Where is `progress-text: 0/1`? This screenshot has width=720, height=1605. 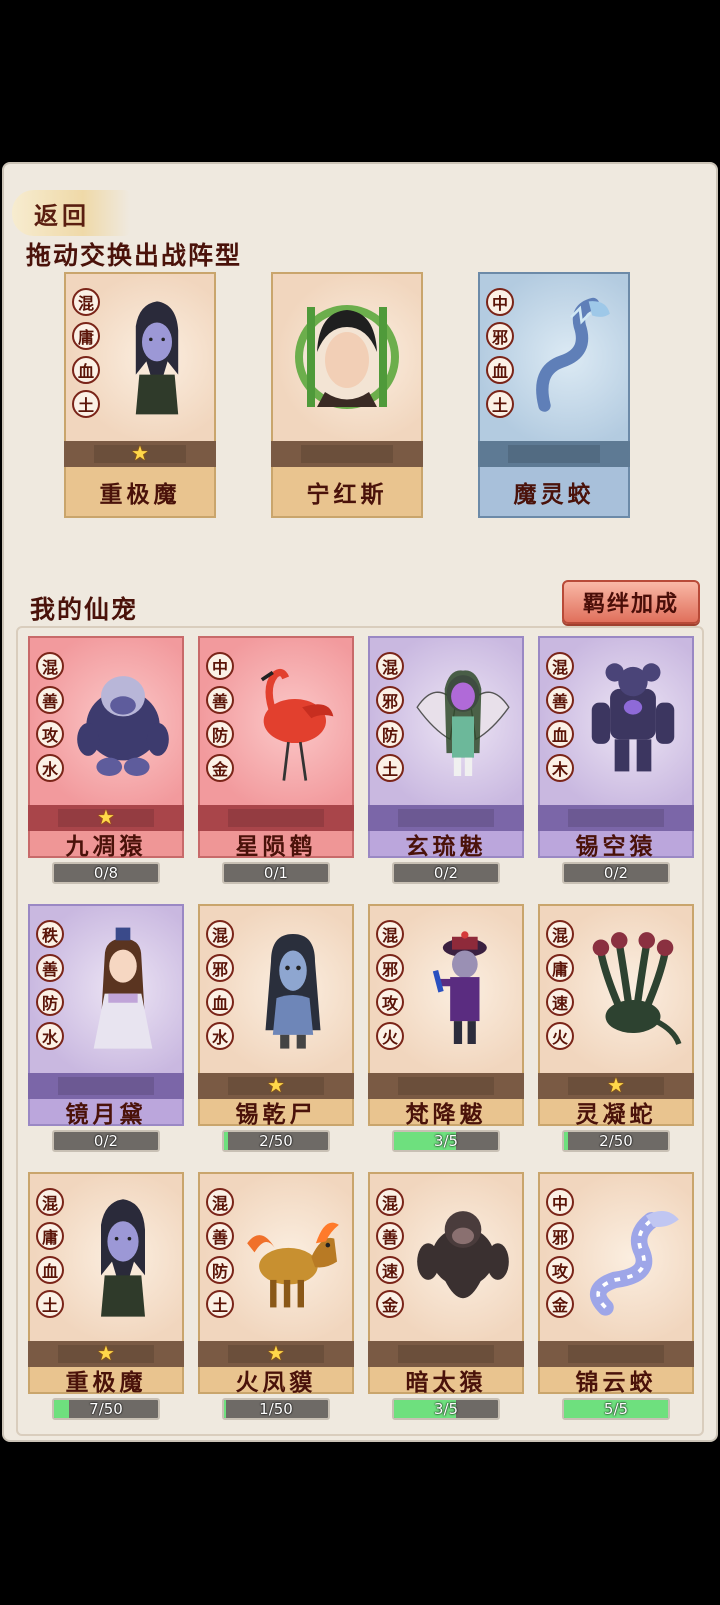 progress-text: 0/1 is located at coordinates (276, 873).